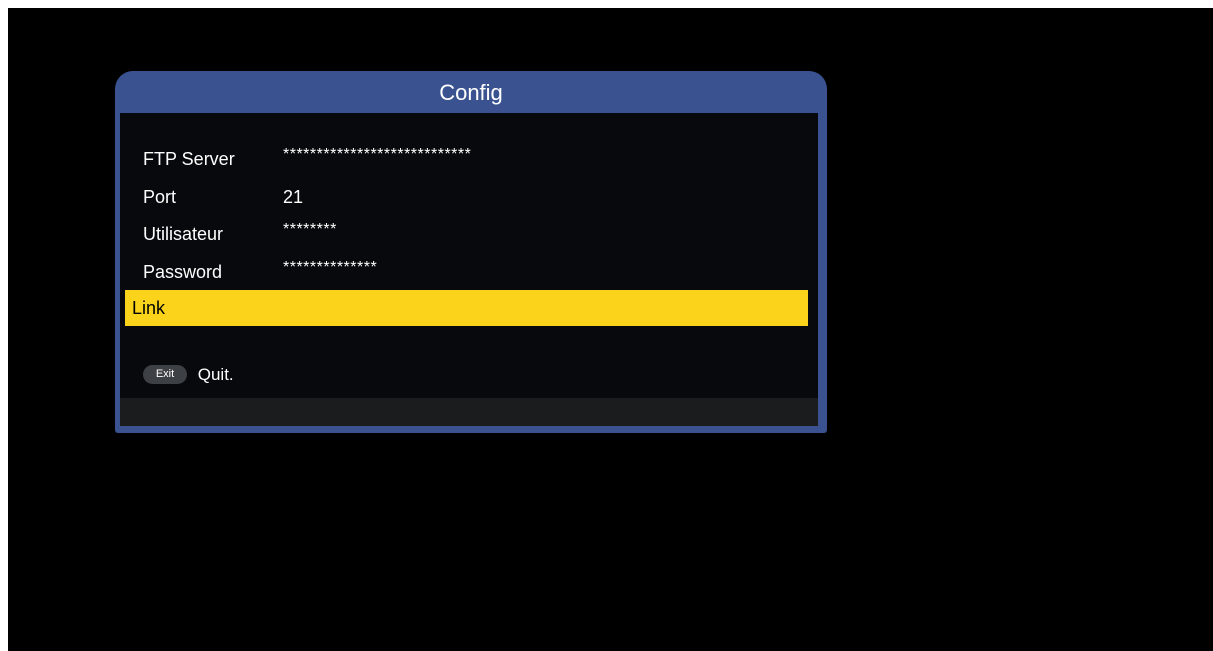  I want to click on password-row: Password **************, so click(464, 272).